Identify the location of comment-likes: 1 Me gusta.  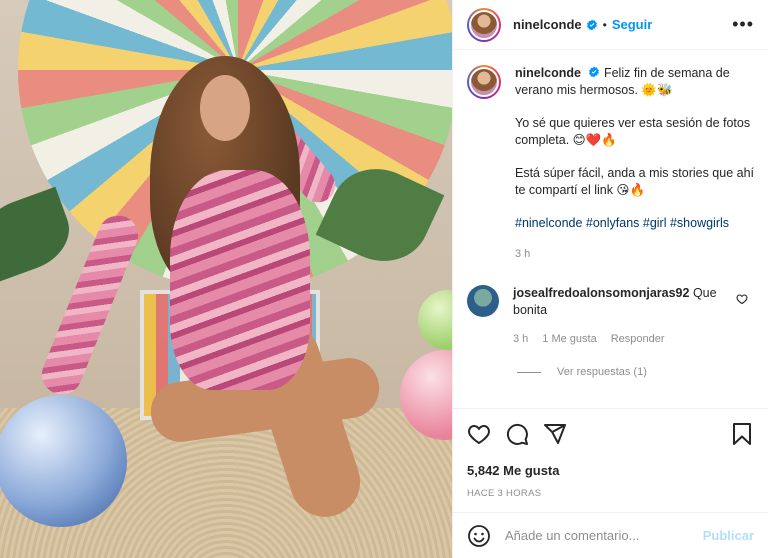
(569, 339).